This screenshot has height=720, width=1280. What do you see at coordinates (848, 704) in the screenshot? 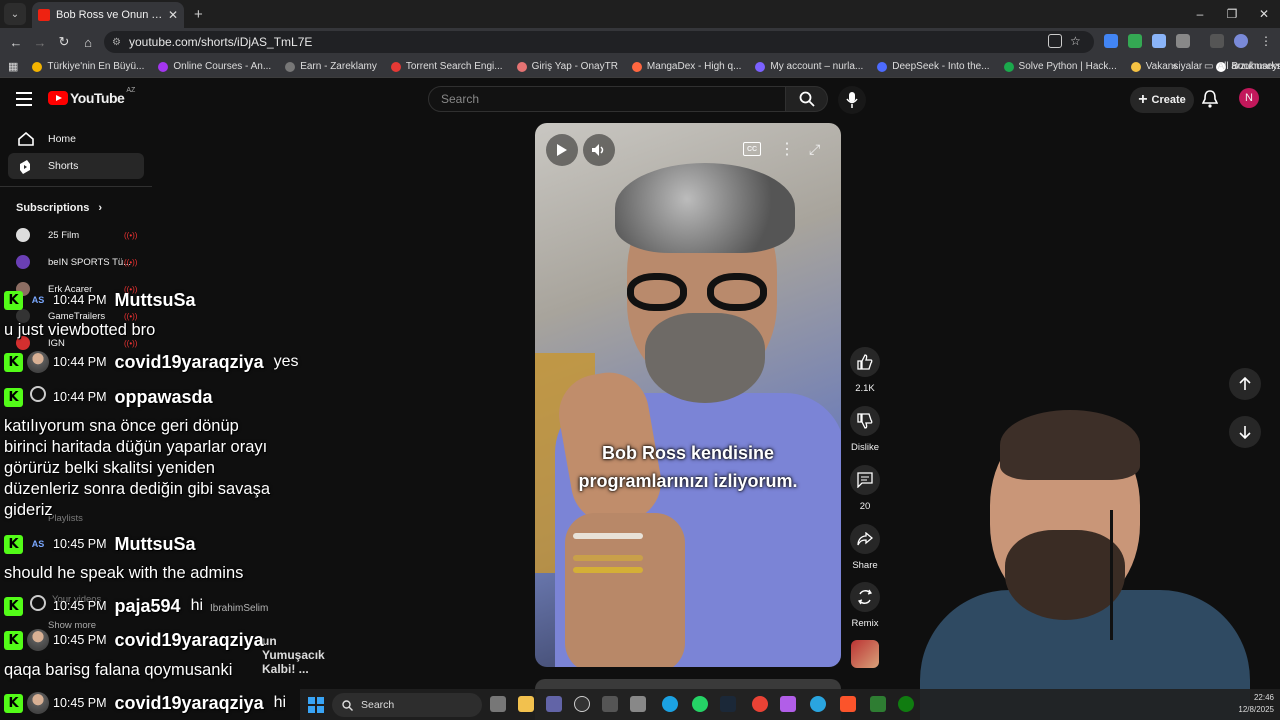
I see `brave-icon` at bounding box center [848, 704].